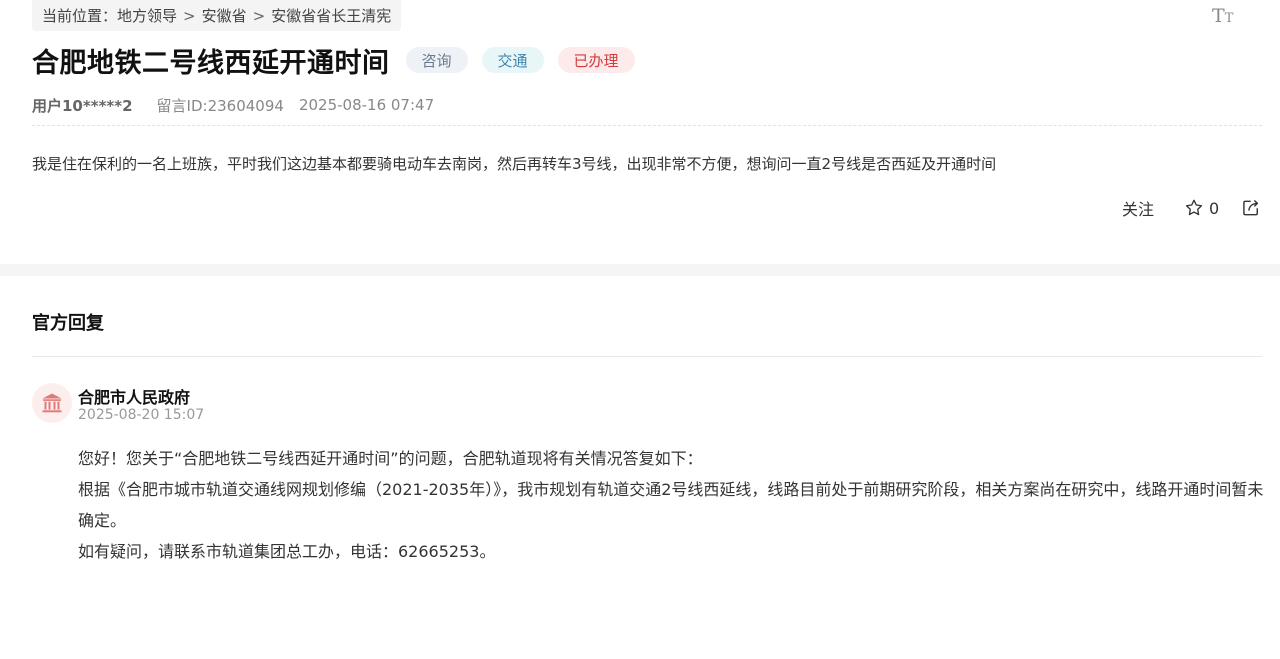 This screenshot has height=659, width=1280. What do you see at coordinates (147, 15) in the screenshot?
I see `breadcrumb-item-local-leaders: 地方领导` at bounding box center [147, 15].